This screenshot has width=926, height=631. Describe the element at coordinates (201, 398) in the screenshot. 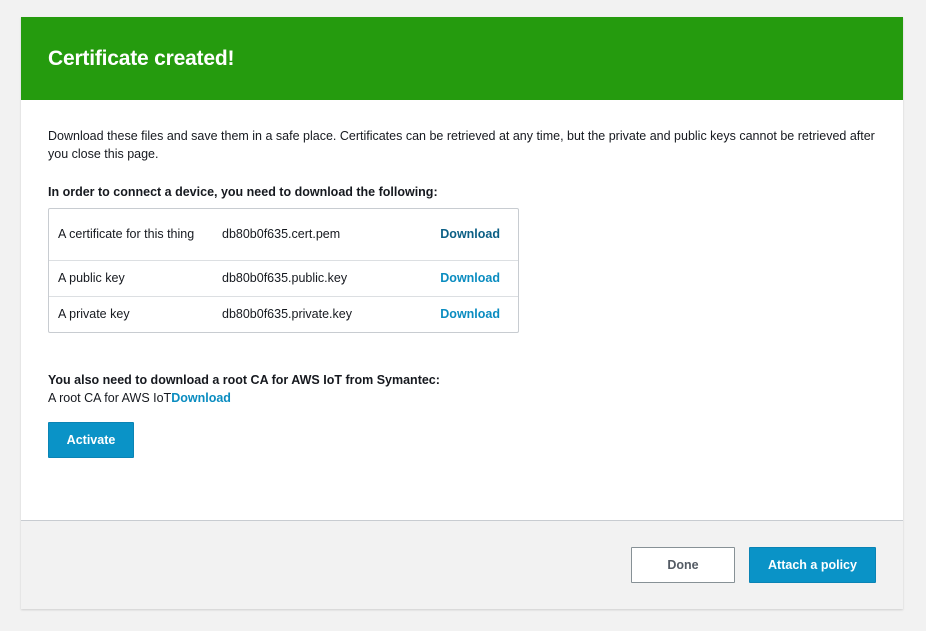

I see `download-root-ca-link: Download` at that location.